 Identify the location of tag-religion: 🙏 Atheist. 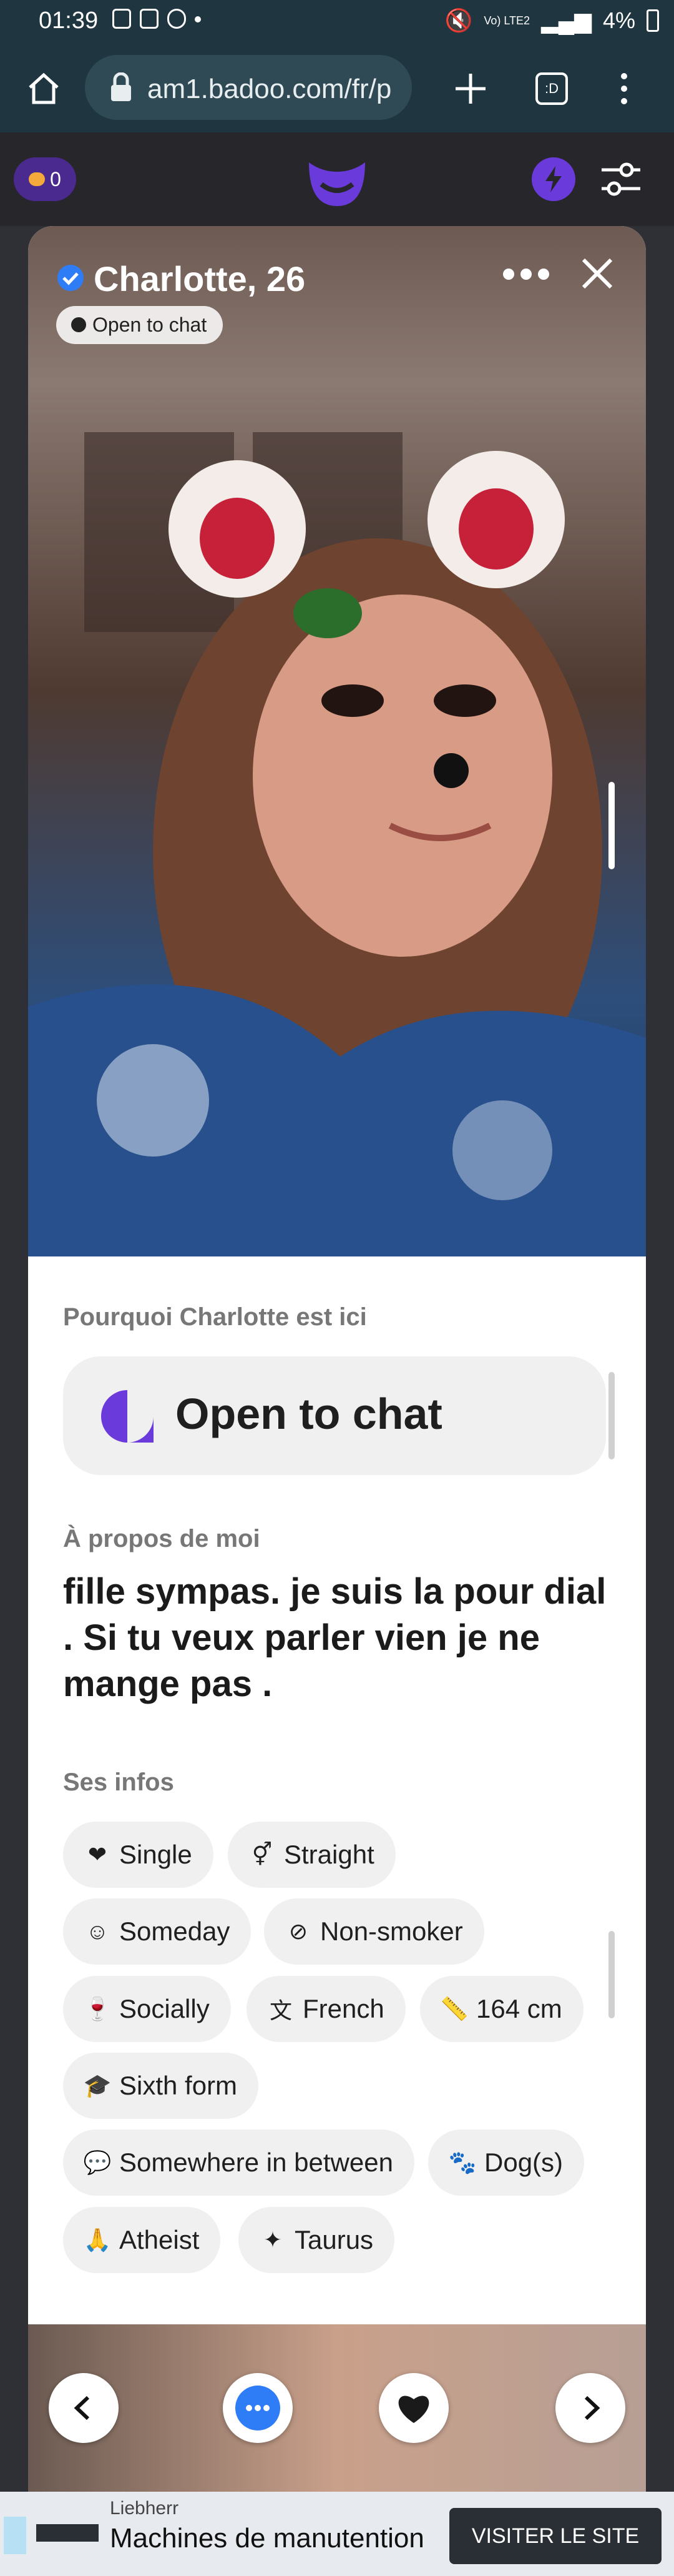
(142, 2240).